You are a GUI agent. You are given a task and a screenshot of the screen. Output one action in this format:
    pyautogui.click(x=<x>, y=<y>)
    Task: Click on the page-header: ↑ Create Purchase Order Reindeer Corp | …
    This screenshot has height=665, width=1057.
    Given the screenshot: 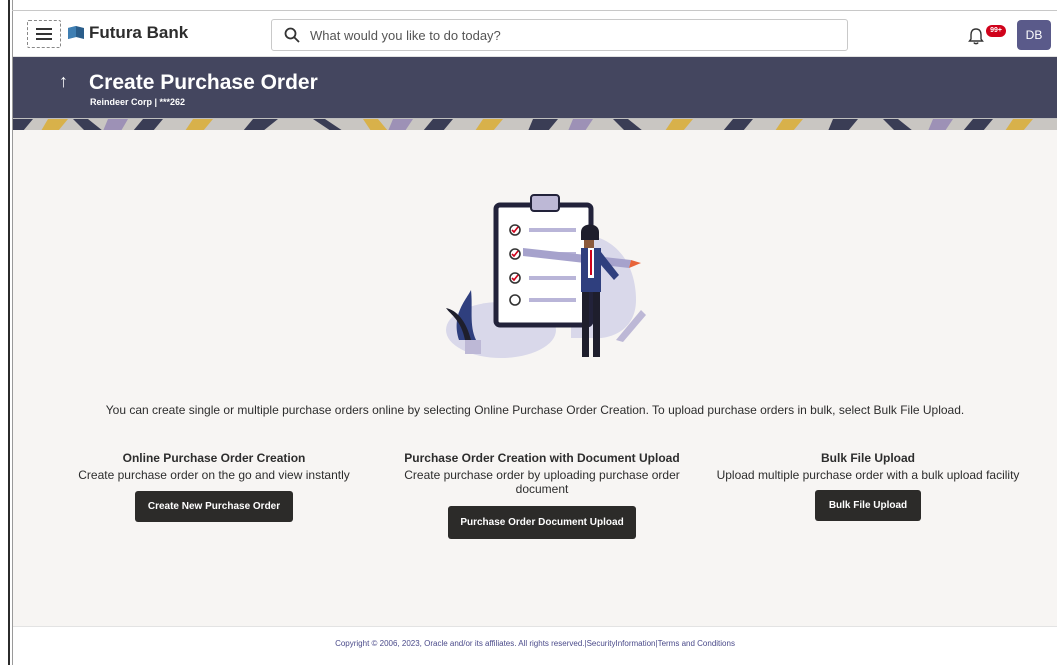 What is the action you would take?
    pyautogui.click(x=535, y=87)
    